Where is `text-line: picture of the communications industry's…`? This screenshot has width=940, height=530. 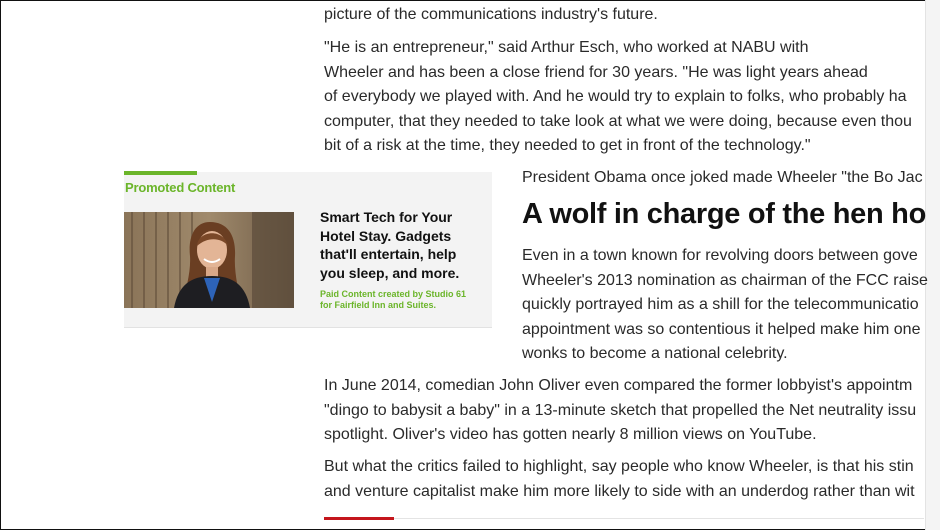
text-line: picture of the communications industry's… is located at coordinates (491, 14).